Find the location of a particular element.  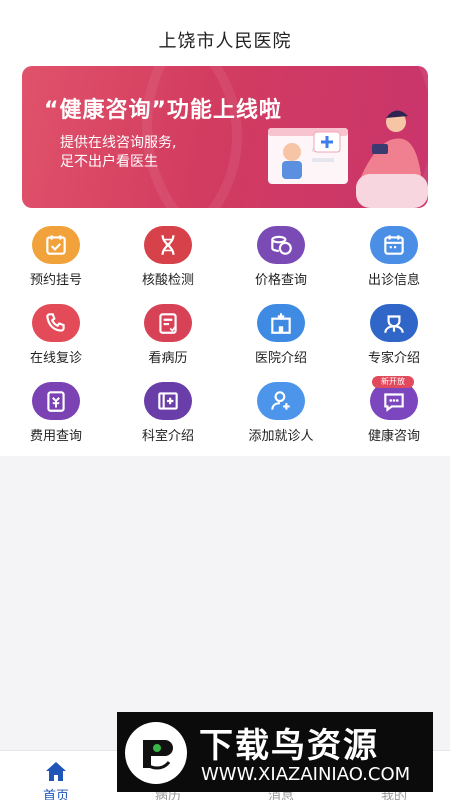

bill-icon is located at coordinates (56, 401).